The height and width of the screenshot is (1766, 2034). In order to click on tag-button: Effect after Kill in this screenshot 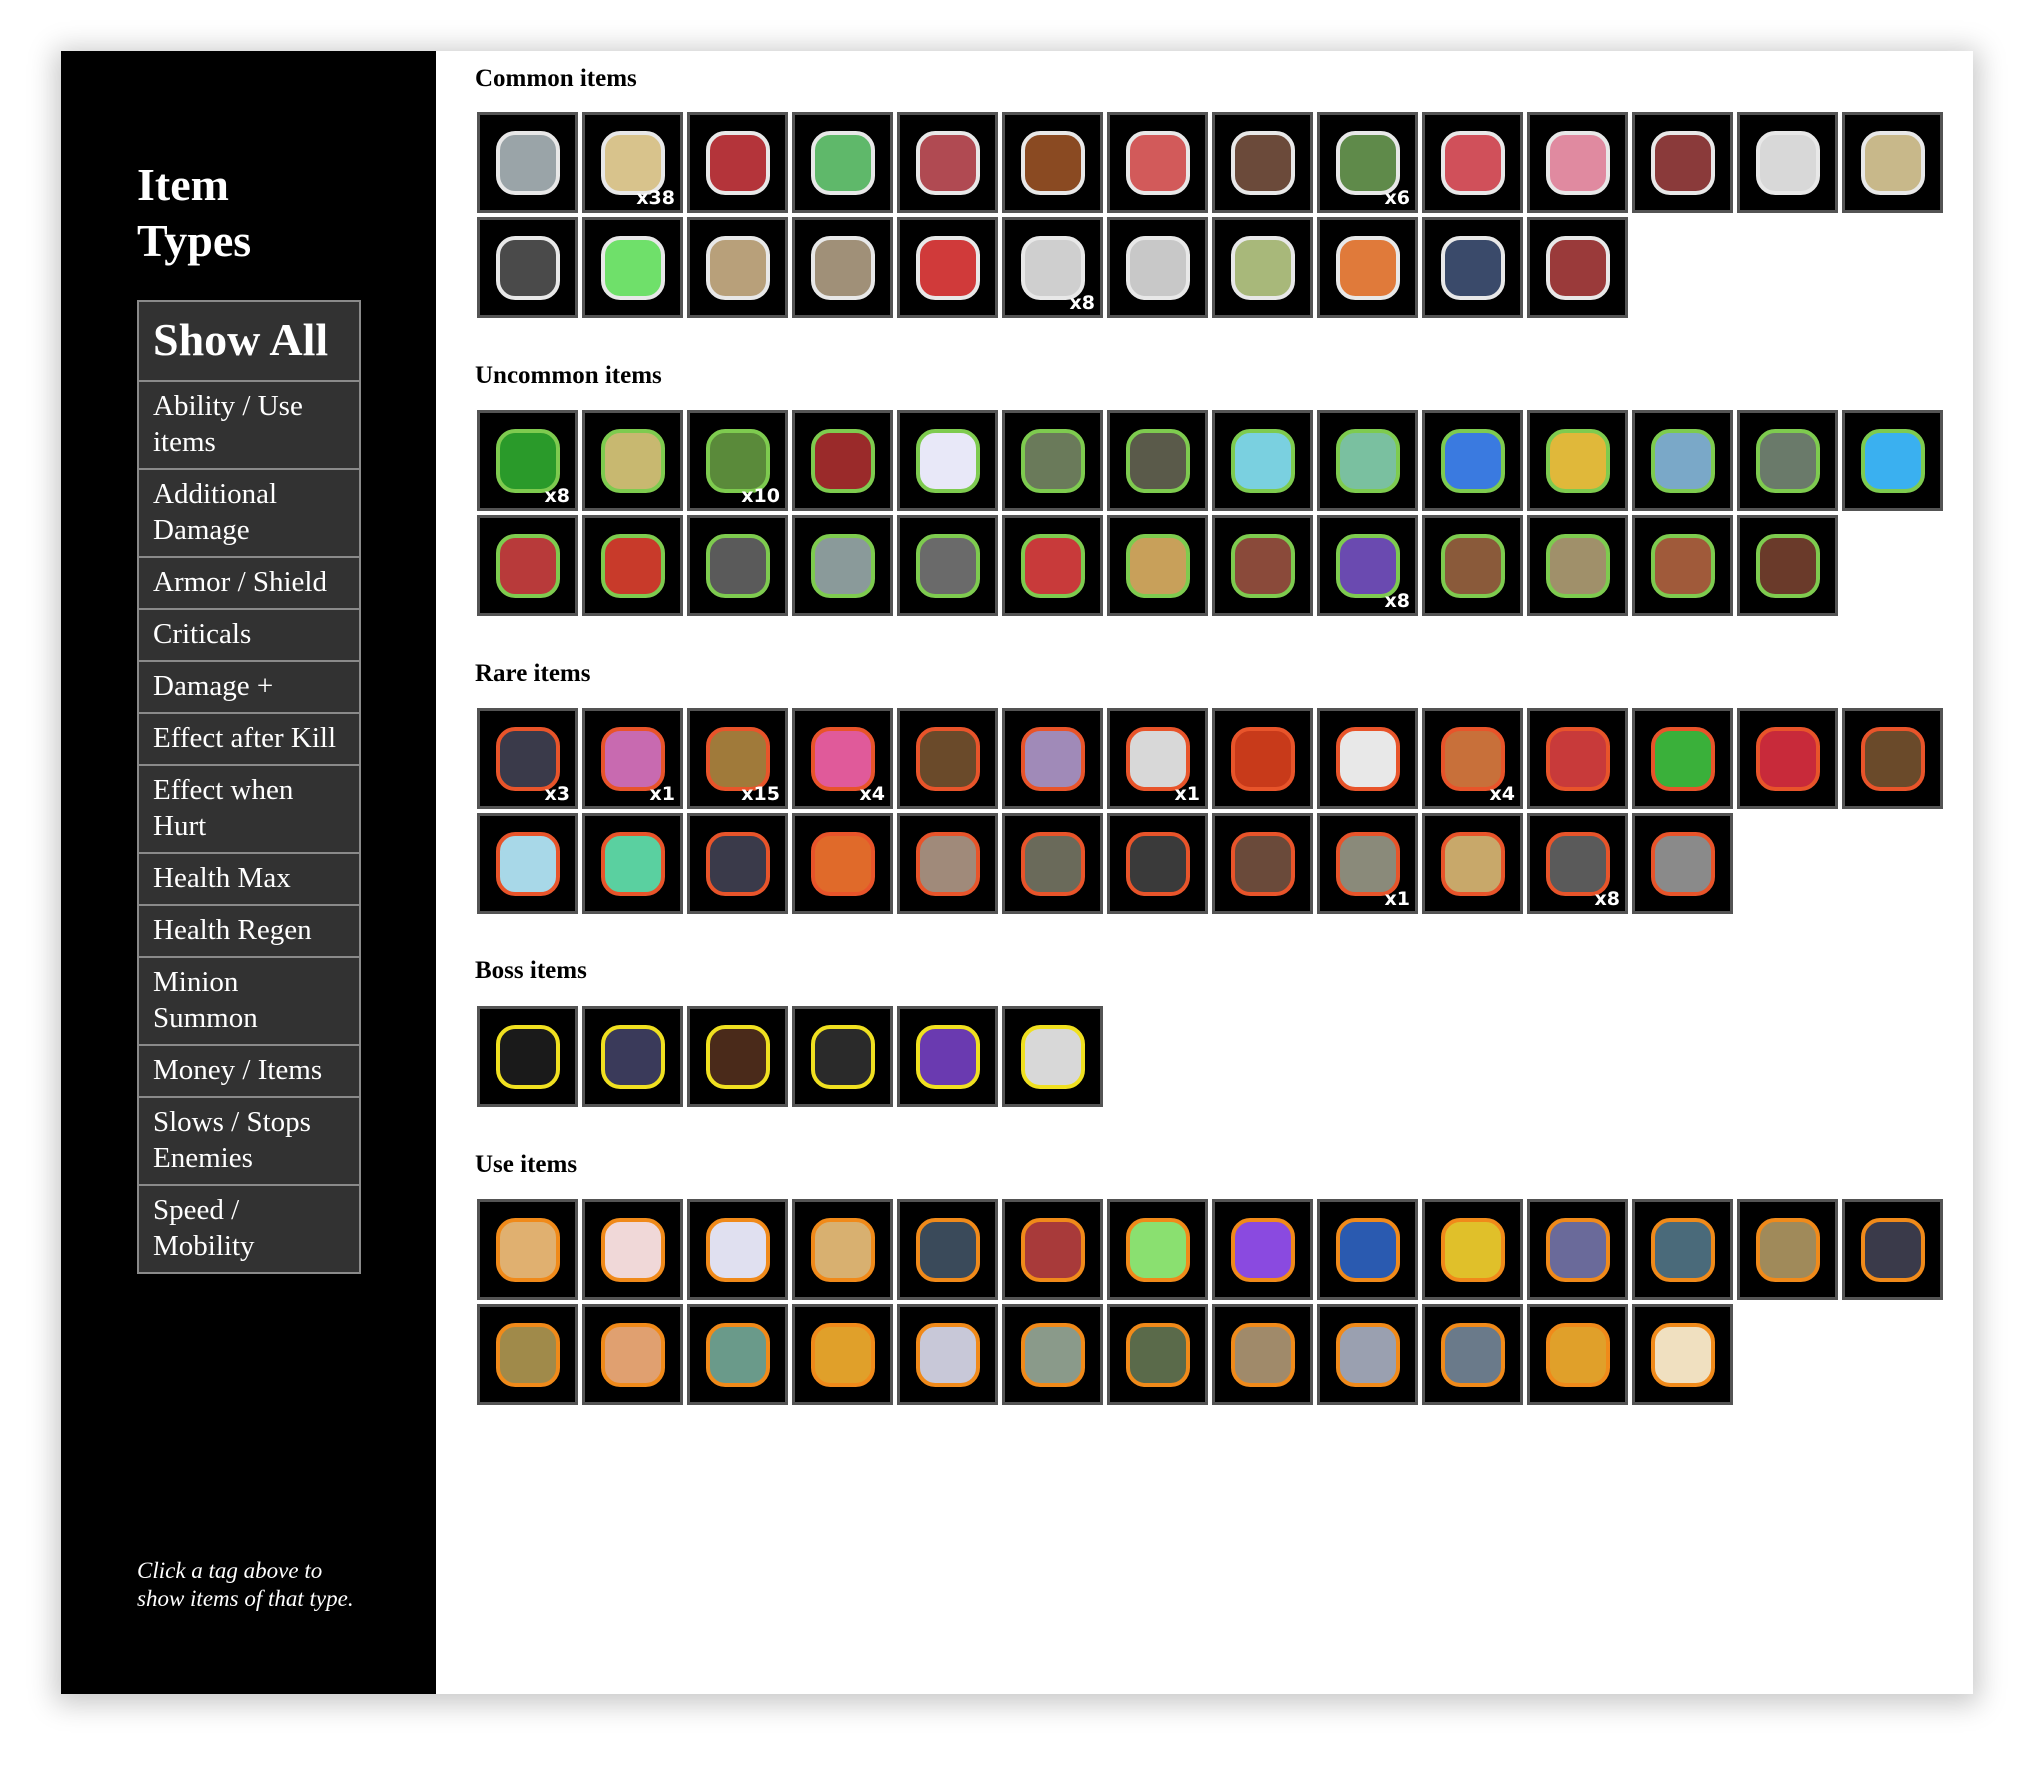, I will do `click(249, 740)`.